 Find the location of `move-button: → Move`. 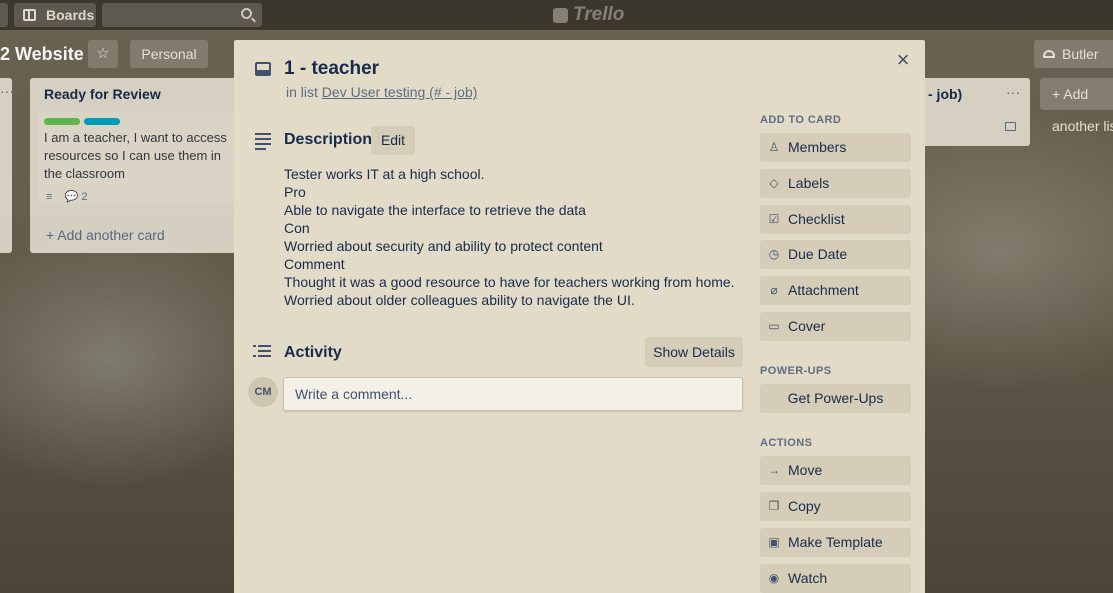

move-button: → Move is located at coordinates (835, 470).